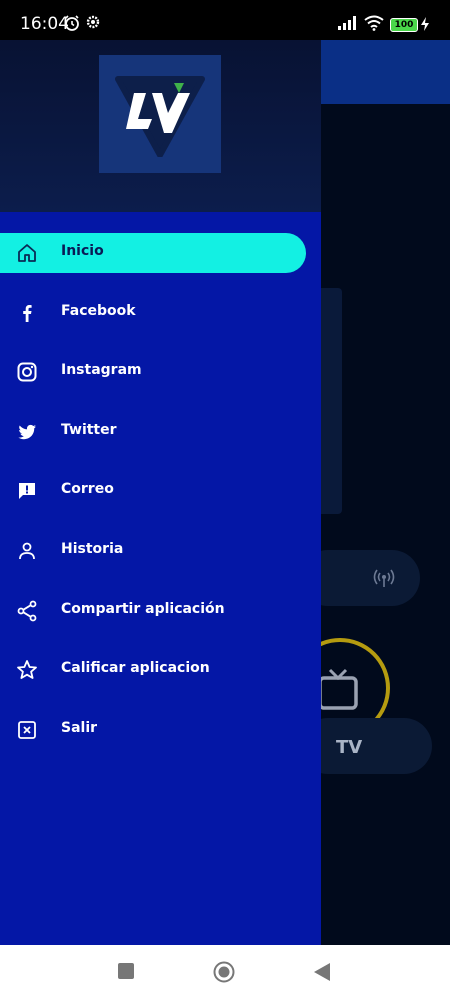 The image size is (450, 1000). Describe the element at coordinates (27, 313) in the screenshot. I see `facebook-icon` at that location.